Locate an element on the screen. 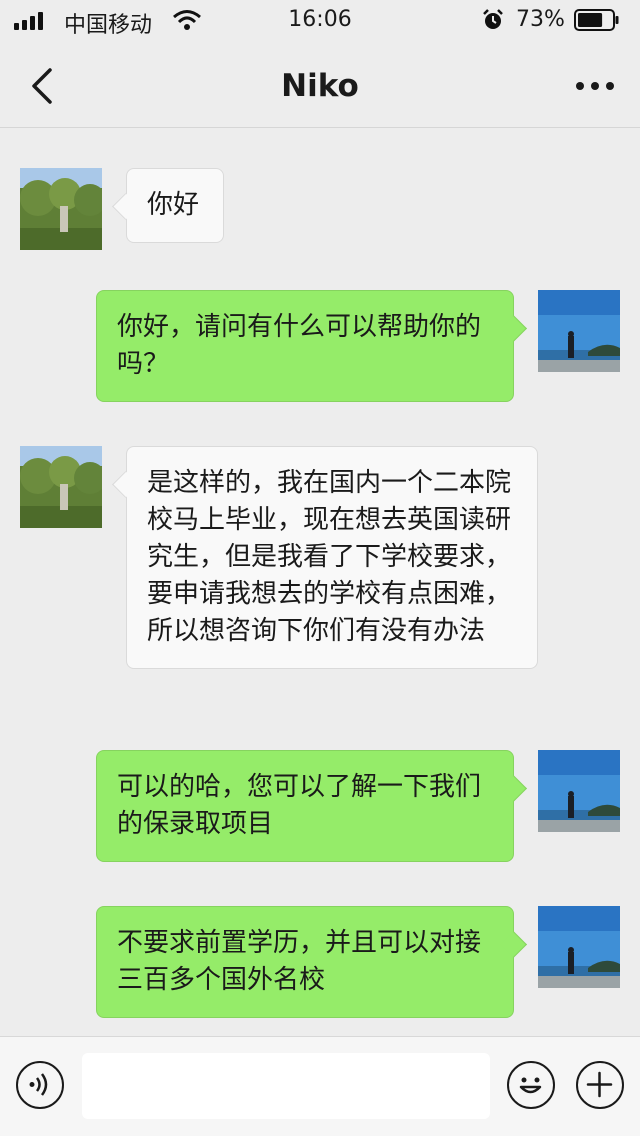 Image resolution: width=640 pixels, height=1136 pixels. chat-title: Niko is located at coordinates (320, 86).